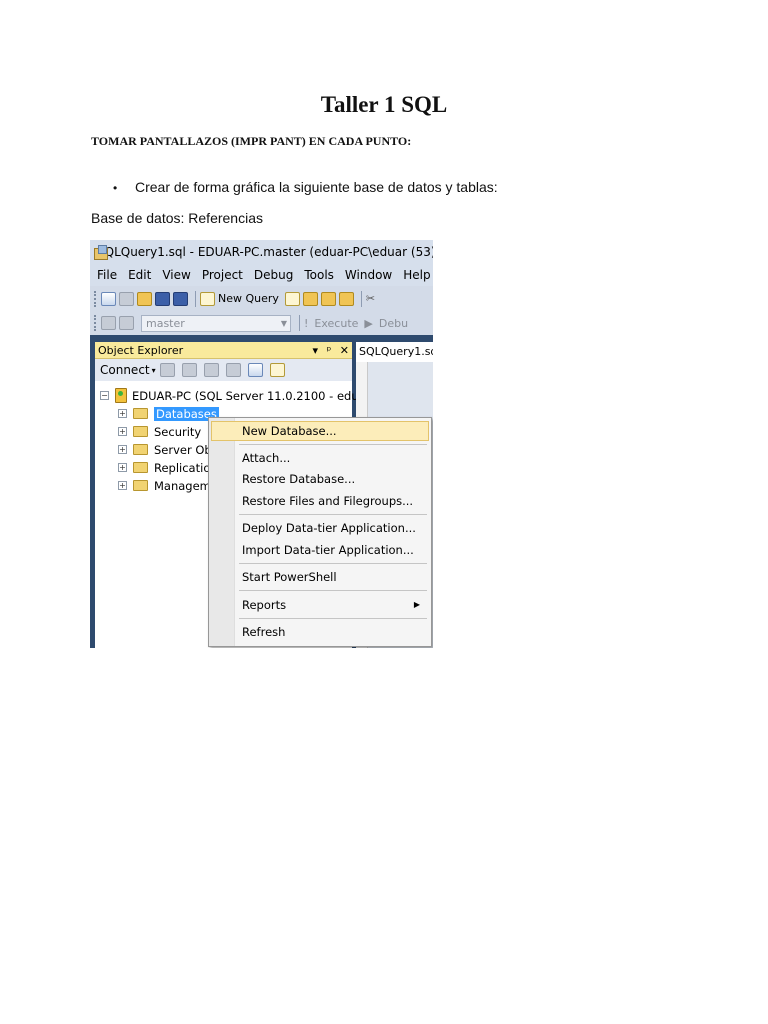  What do you see at coordinates (222, 275) in the screenshot?
I see `menu-project: Project` at bounding box center [222, 275].